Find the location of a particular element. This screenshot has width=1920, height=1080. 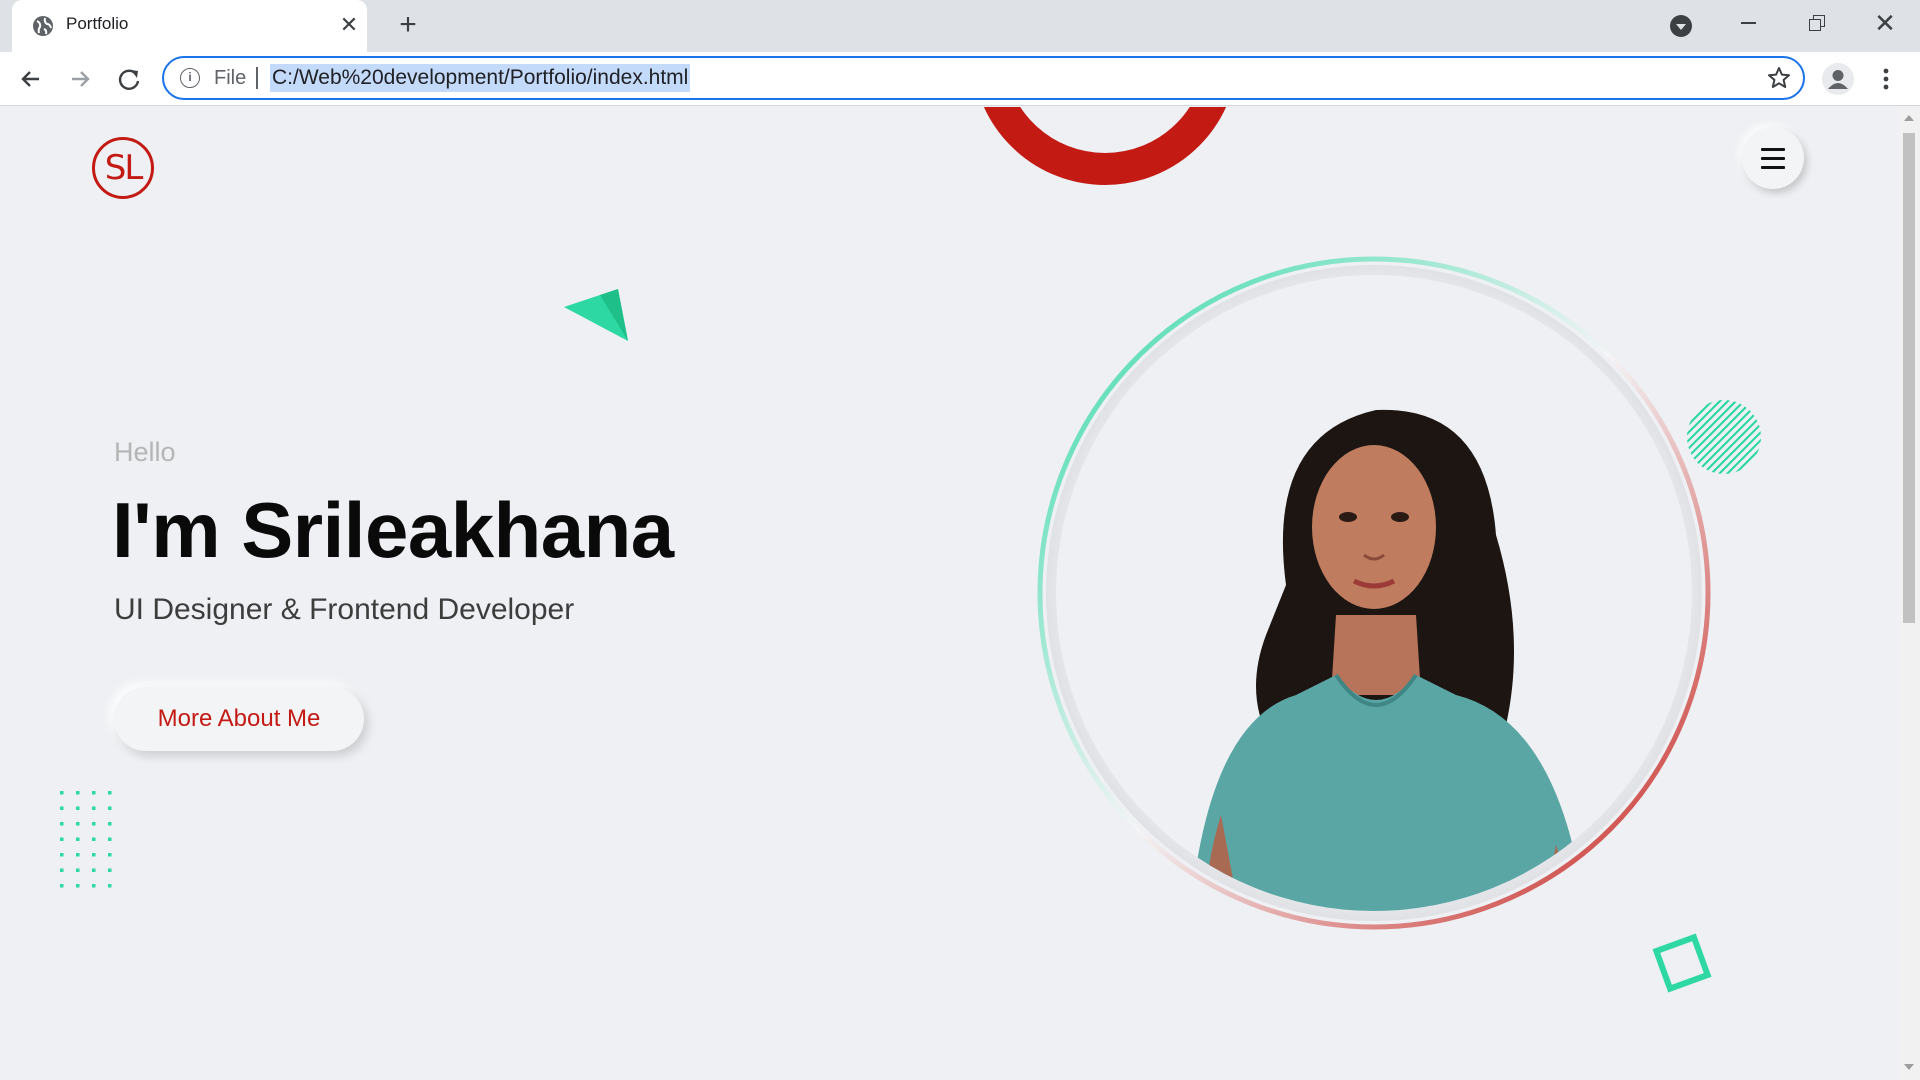

hero-role: UI Designer & Frontend Developer is located at coordinates (344, 609).